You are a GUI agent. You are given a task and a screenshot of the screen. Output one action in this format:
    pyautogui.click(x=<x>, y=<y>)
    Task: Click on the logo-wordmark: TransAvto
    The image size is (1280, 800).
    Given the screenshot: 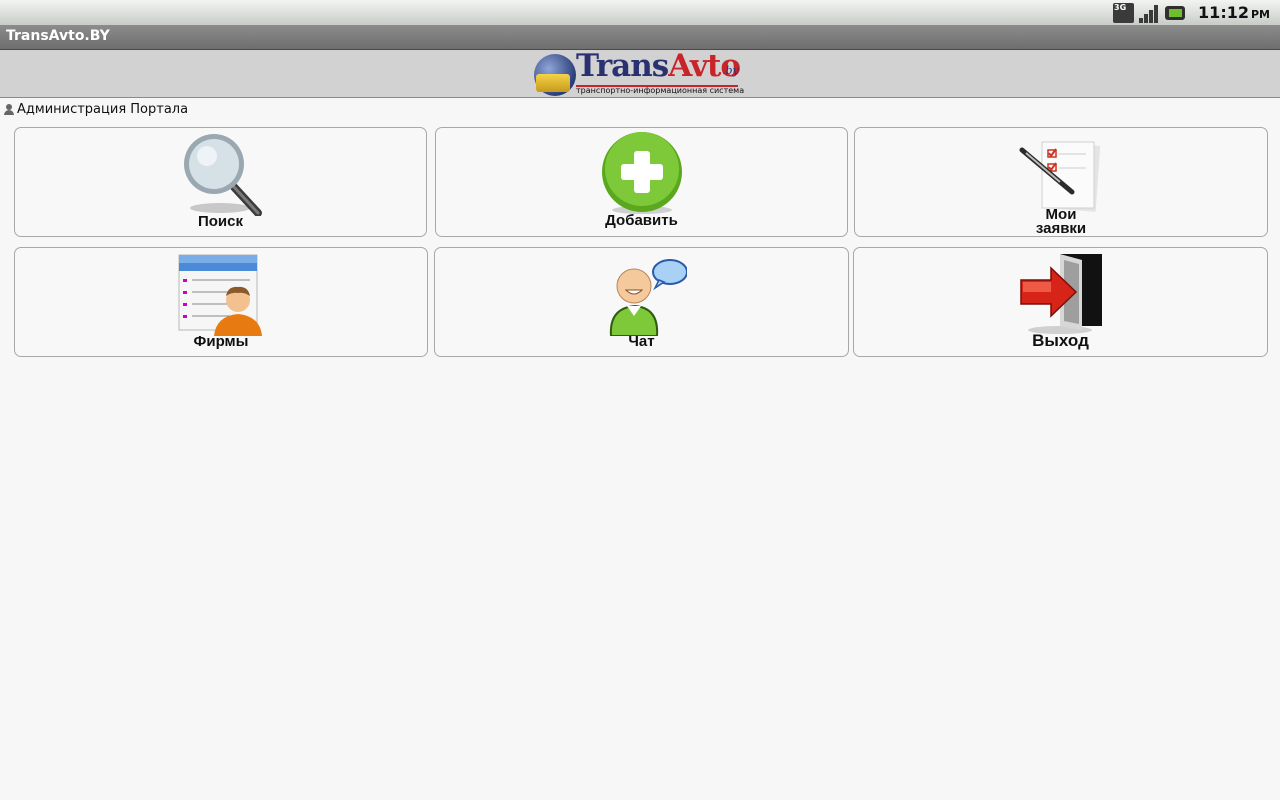 What is the action you would take?
    pyautogui.click(x=658, y=66)
    